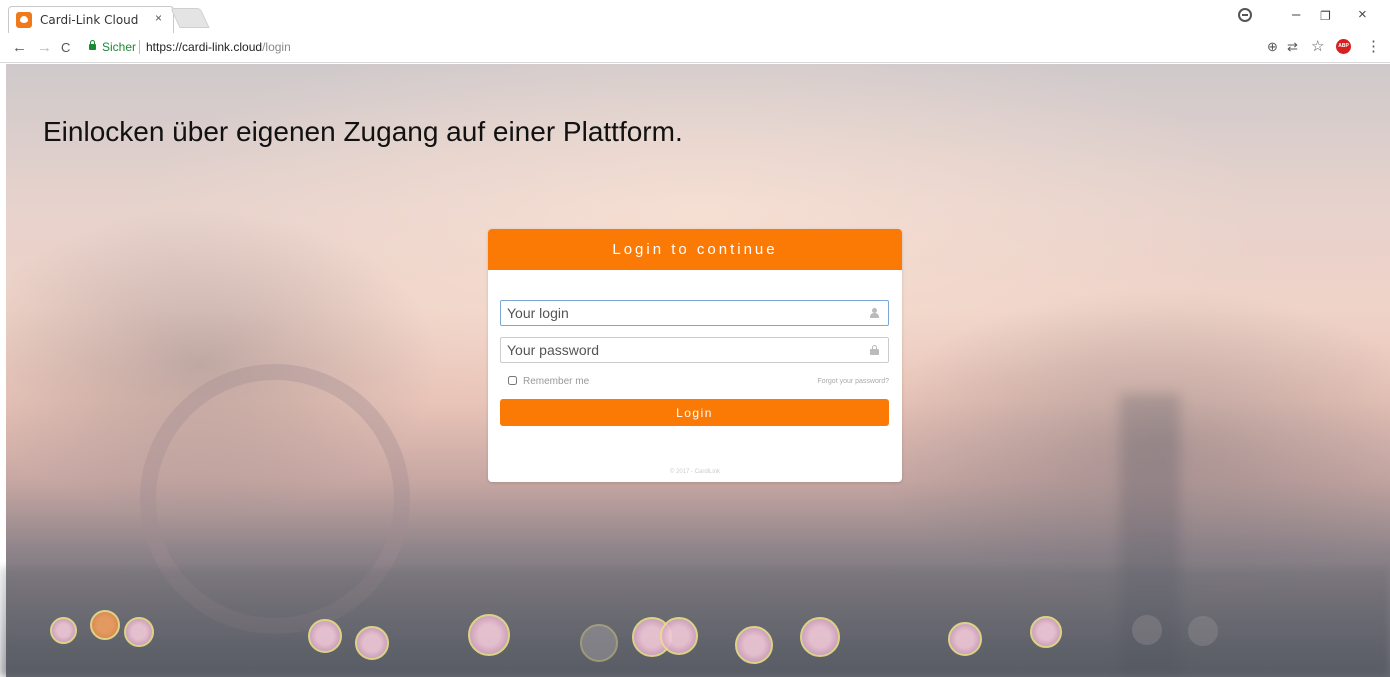 Image resolution: width=1390 pixels, height=677 pixels. I want to click on security-label: Sicher, so click(119, 47).